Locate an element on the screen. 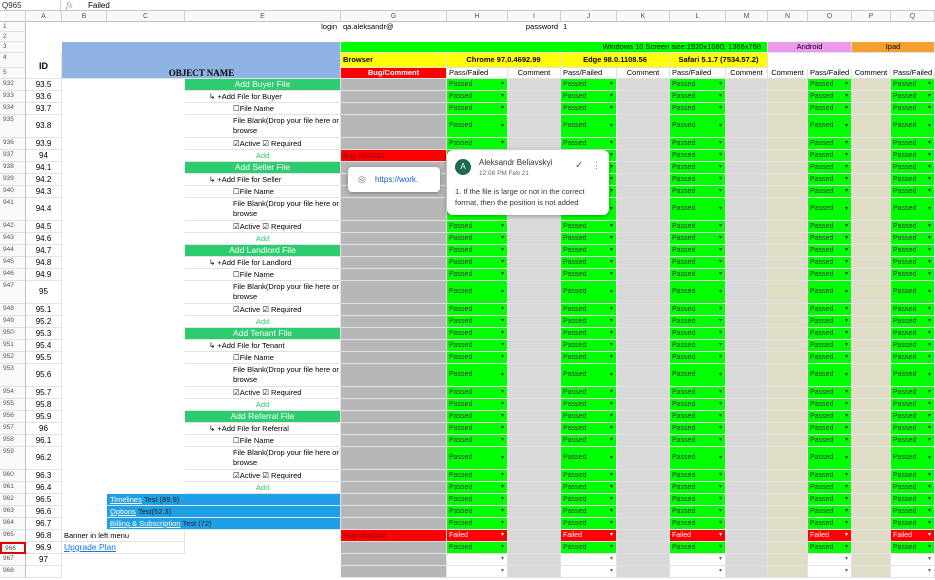 This screenshot has width=935, height=580. row-header: 949 is located at coordinates (13, 322).